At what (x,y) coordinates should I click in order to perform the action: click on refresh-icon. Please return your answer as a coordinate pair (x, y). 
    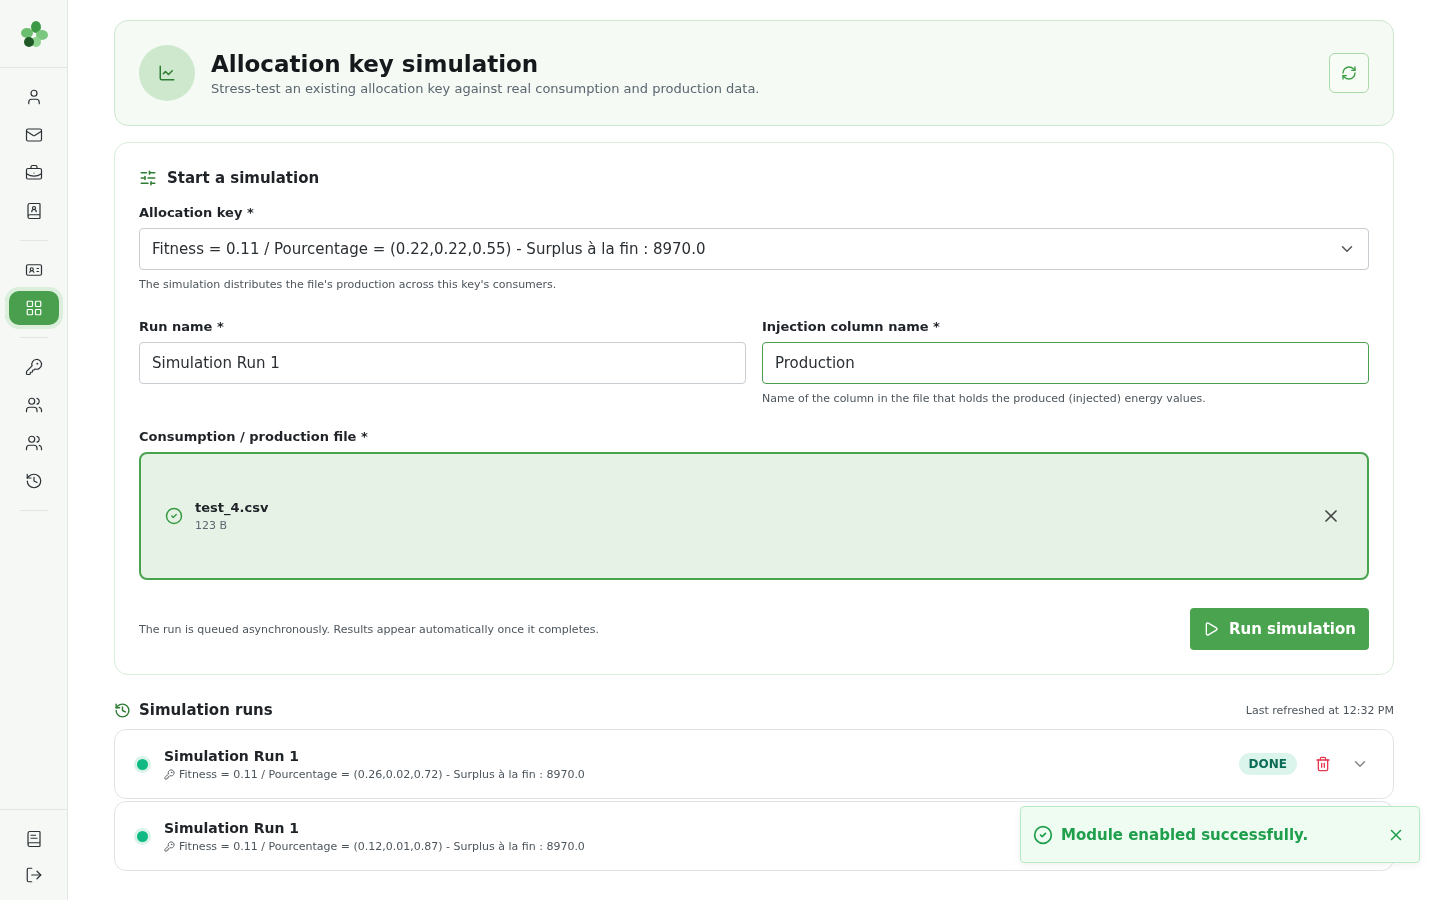
    Looking at the image, I should click on (1349, 73).